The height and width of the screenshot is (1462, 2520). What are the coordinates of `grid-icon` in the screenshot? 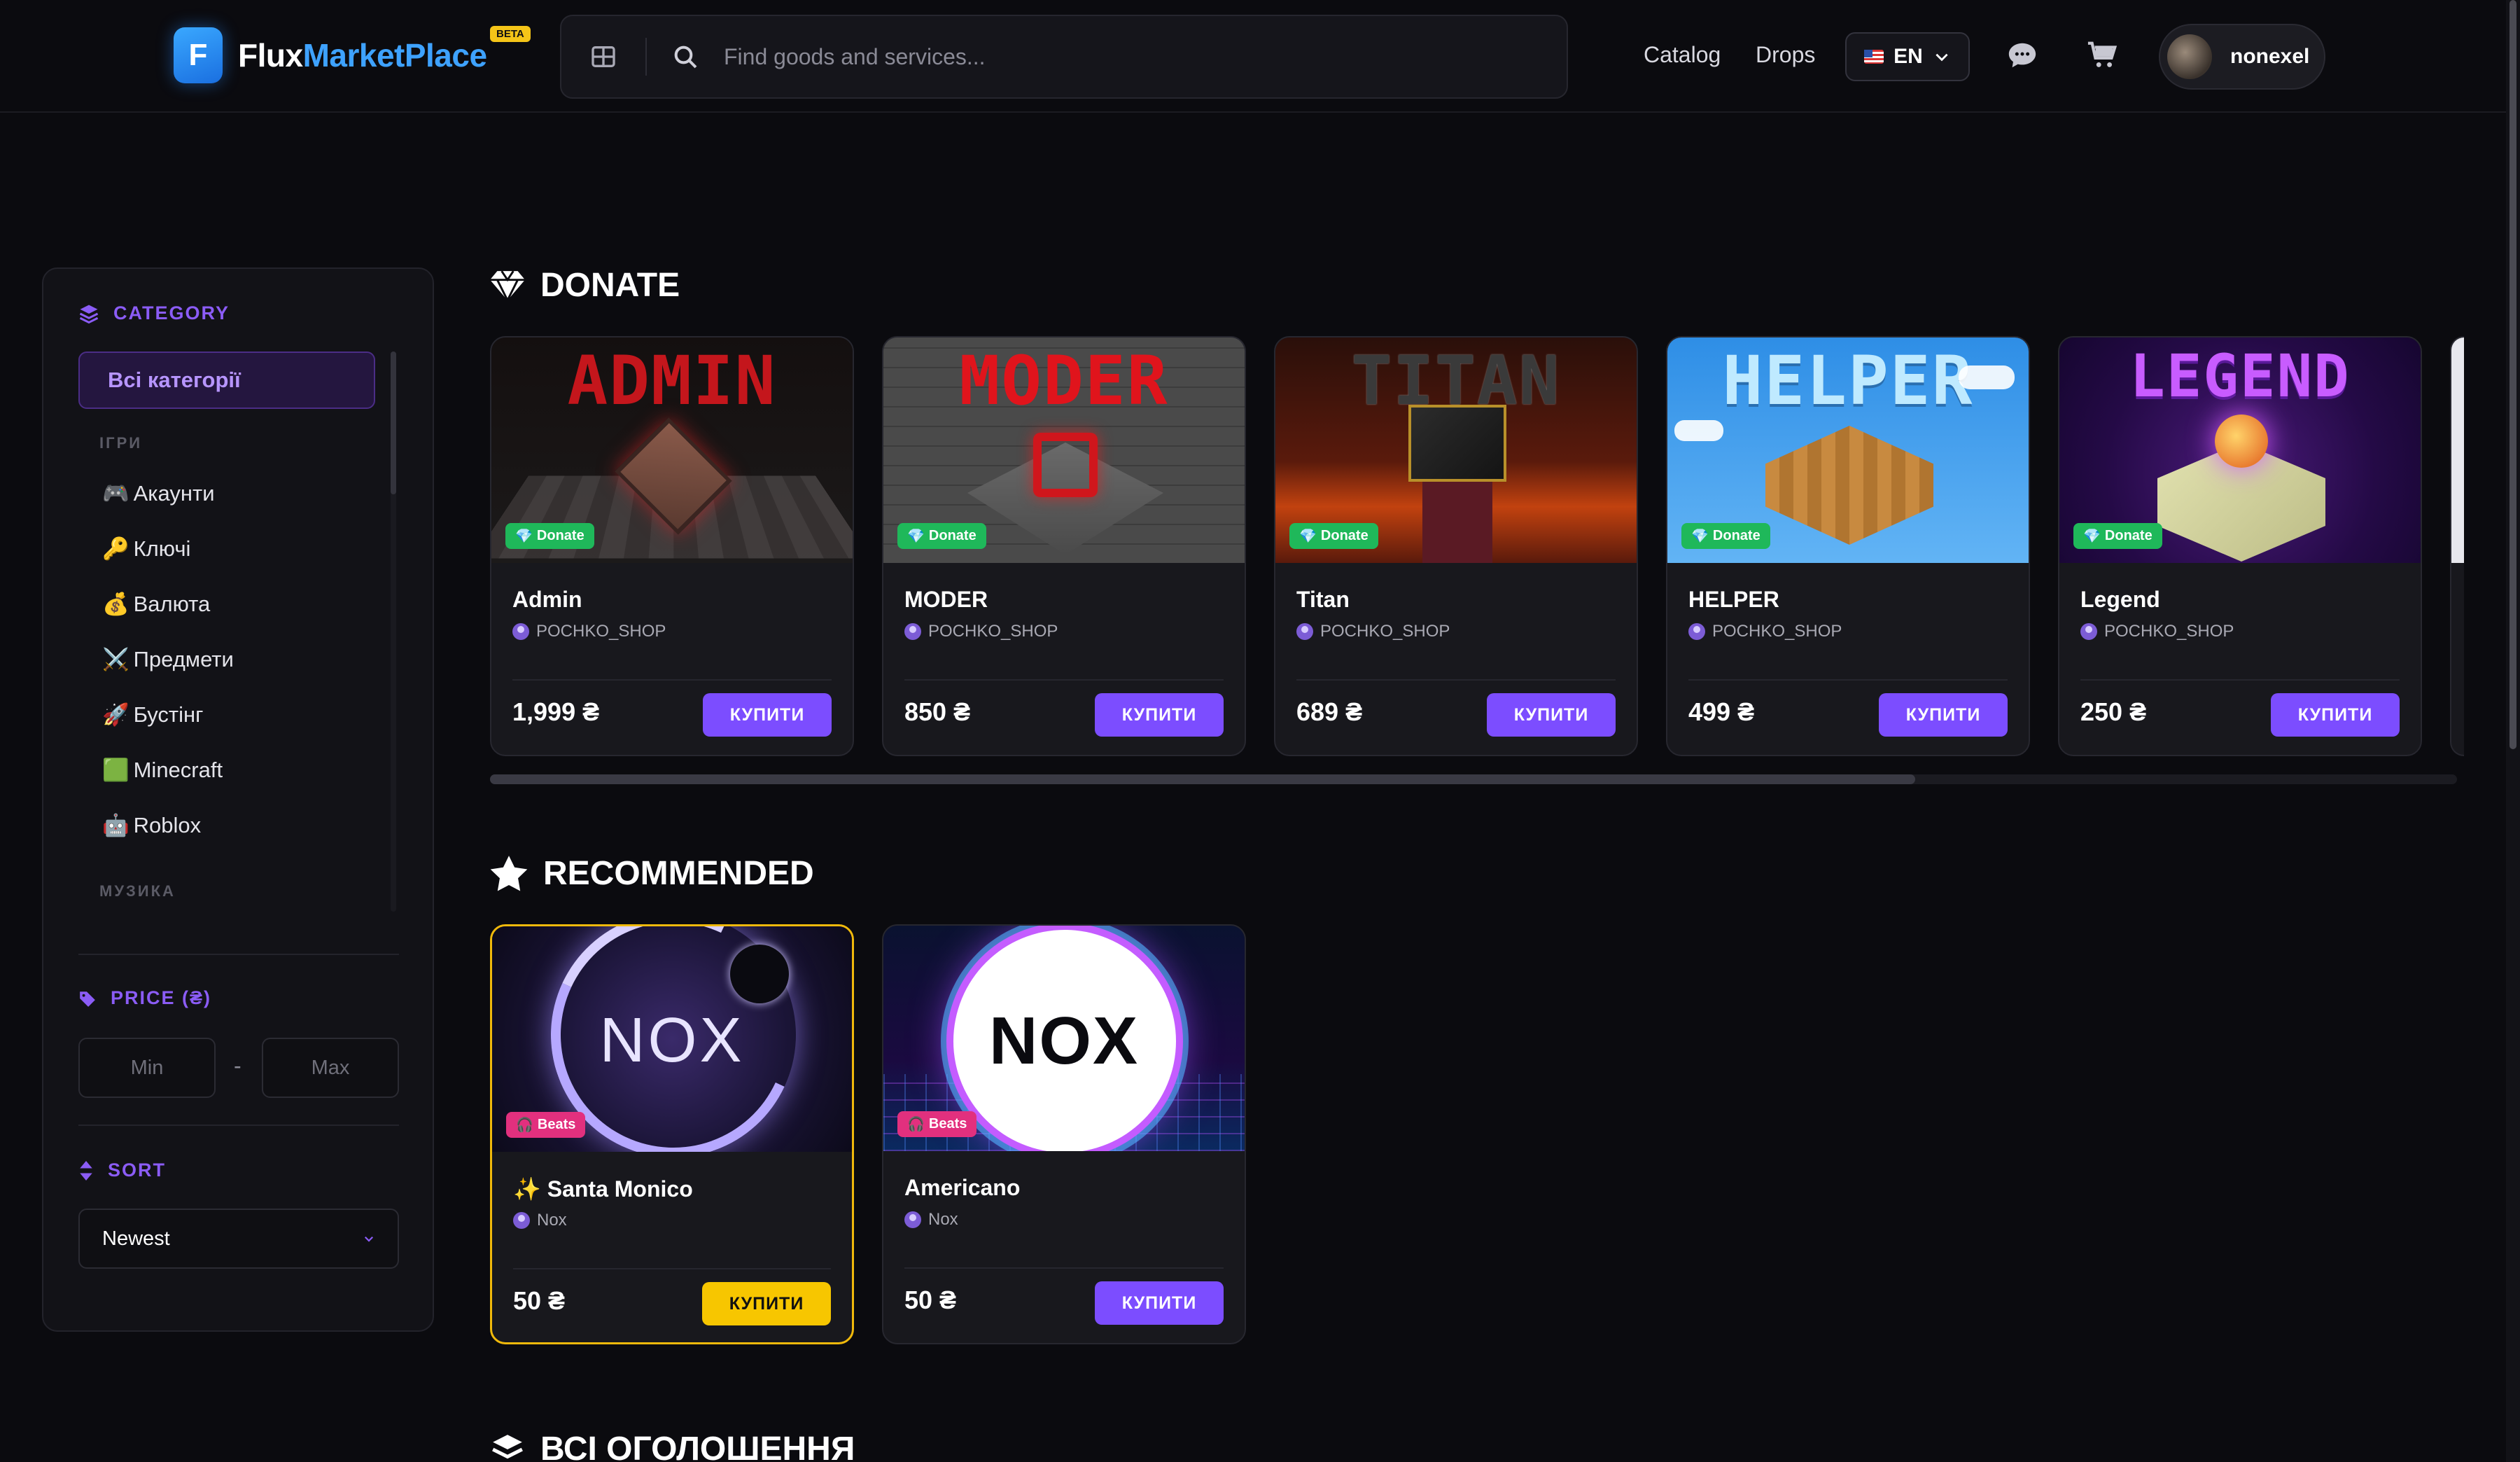 It's located at (603, 56).